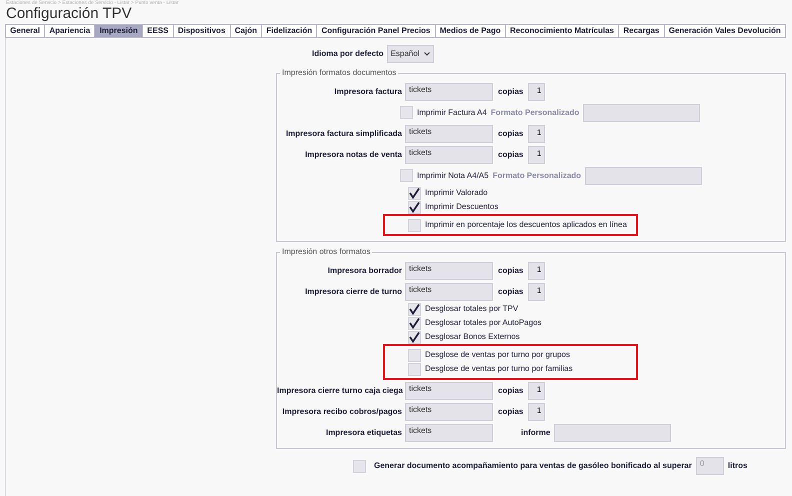 The image size is (792, 496). I want to click on tab: Reconocimiento Matrículas, so click(562, 31).